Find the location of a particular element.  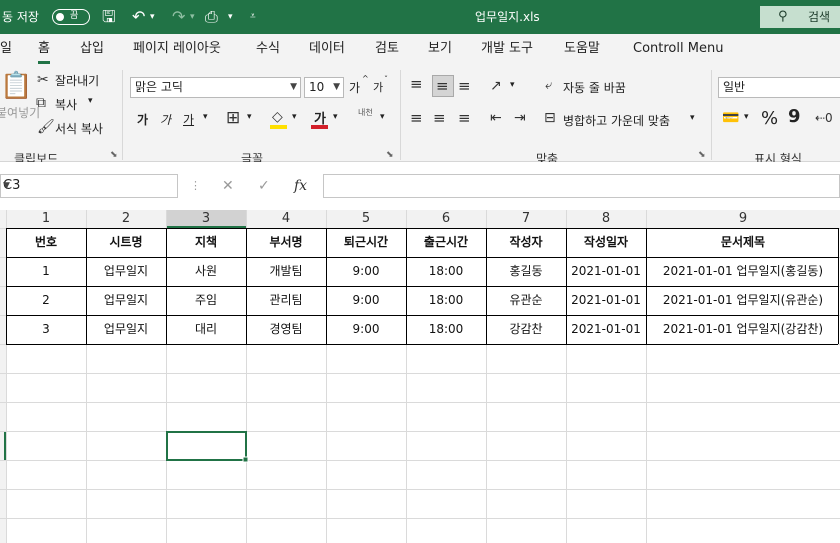

copy-icon: ⧉ is located at coordinates (41, 103).